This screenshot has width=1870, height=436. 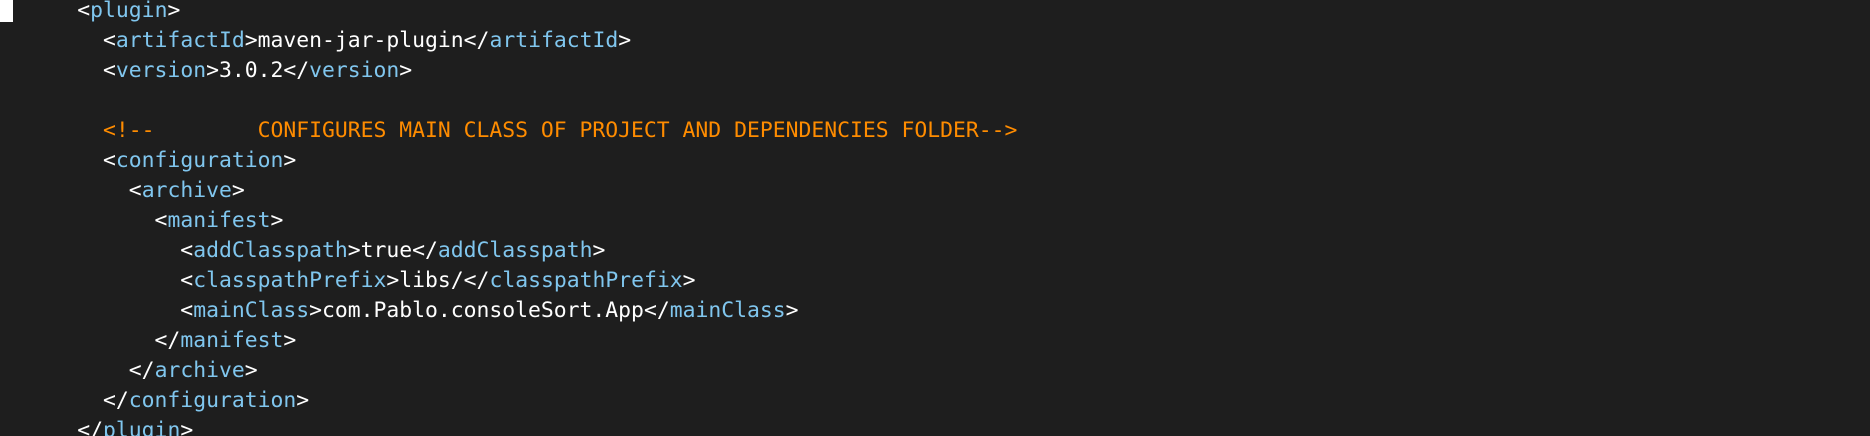 I want to click on end-tag-name: addClasspath, so click(x=515, y=250).